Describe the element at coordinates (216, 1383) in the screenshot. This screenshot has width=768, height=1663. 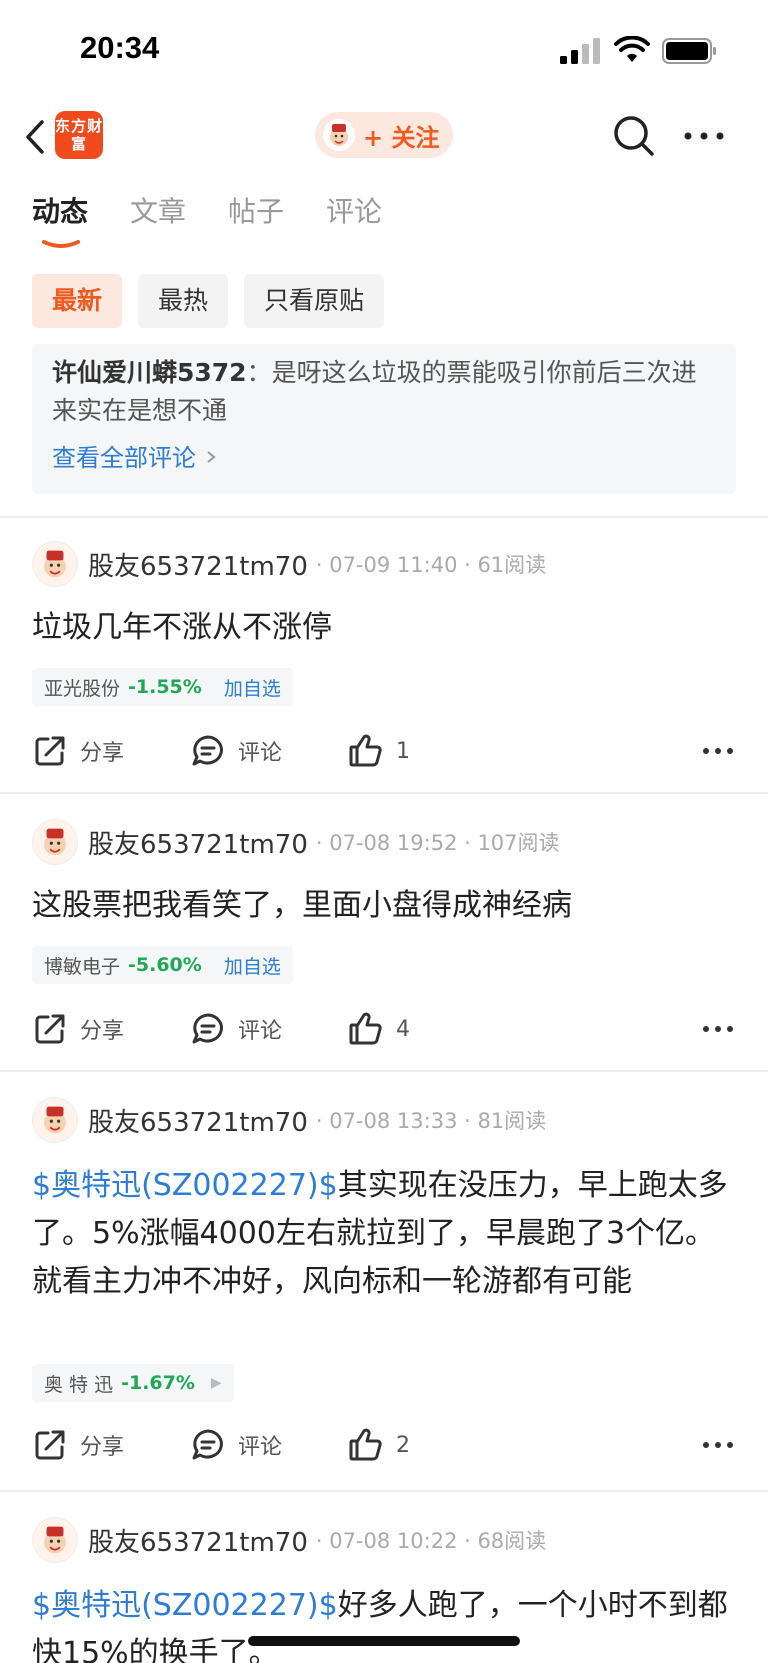
I see `play-arrow-icon: ▶` at that location.